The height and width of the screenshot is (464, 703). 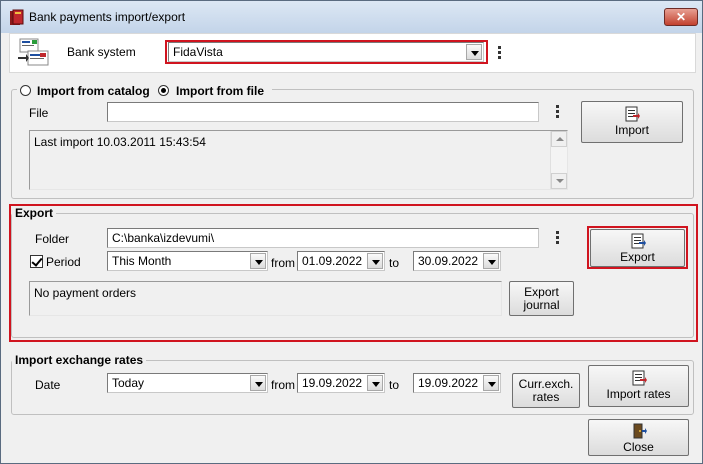 I want to click on rates-from-date: 19.09.2022, so click(x=341, y=383).